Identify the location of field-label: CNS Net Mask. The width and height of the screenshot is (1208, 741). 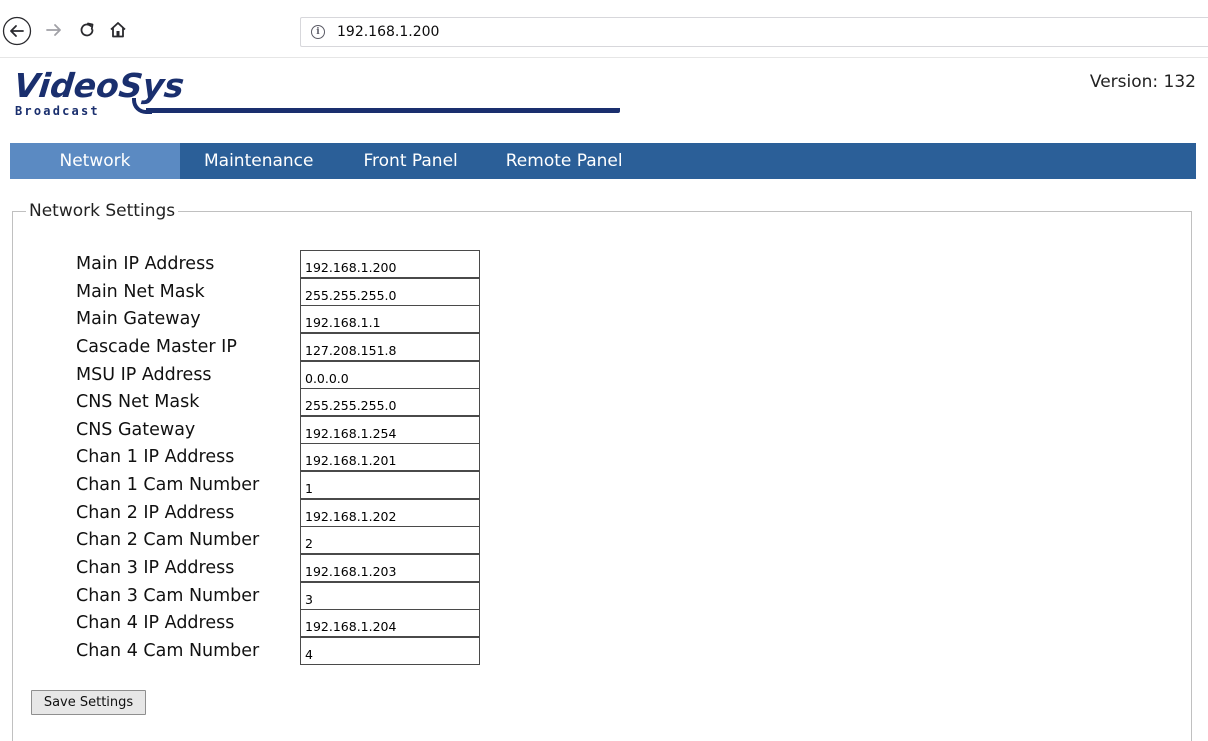
(138, 402).